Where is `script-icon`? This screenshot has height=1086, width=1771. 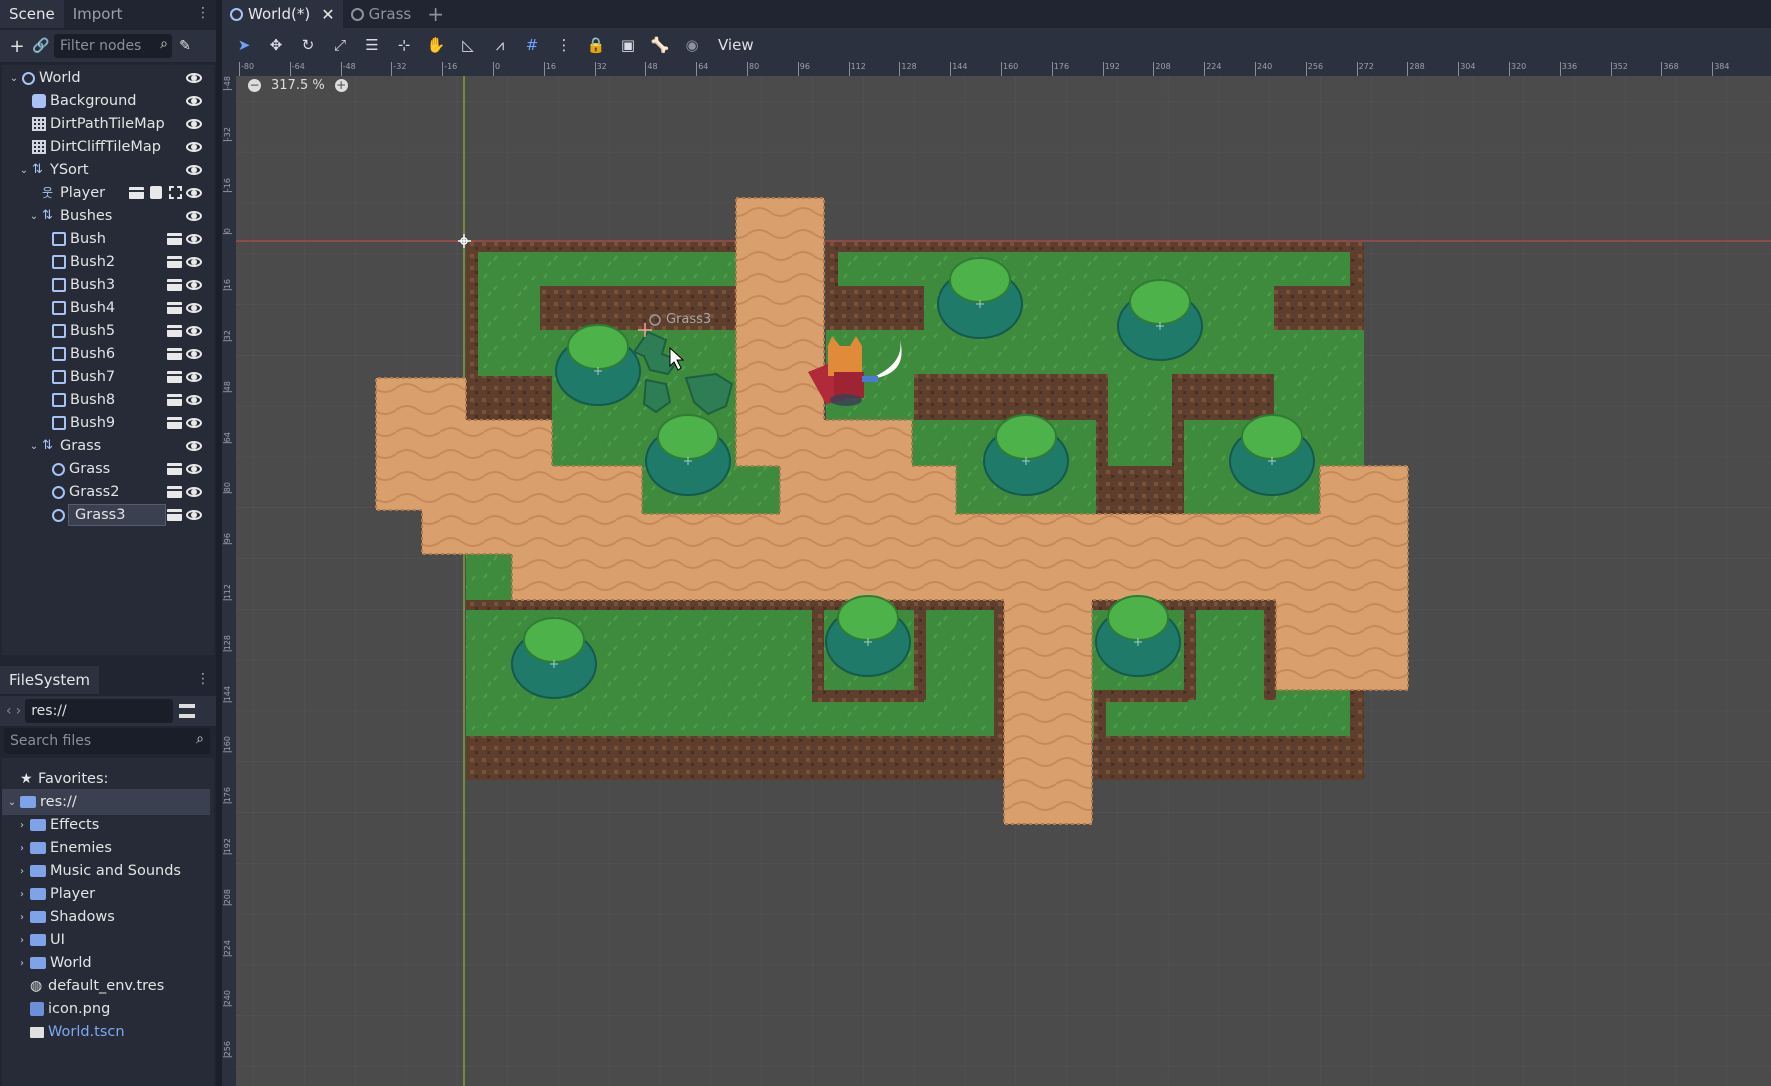
script-icon is located at coordinates (156, 192).